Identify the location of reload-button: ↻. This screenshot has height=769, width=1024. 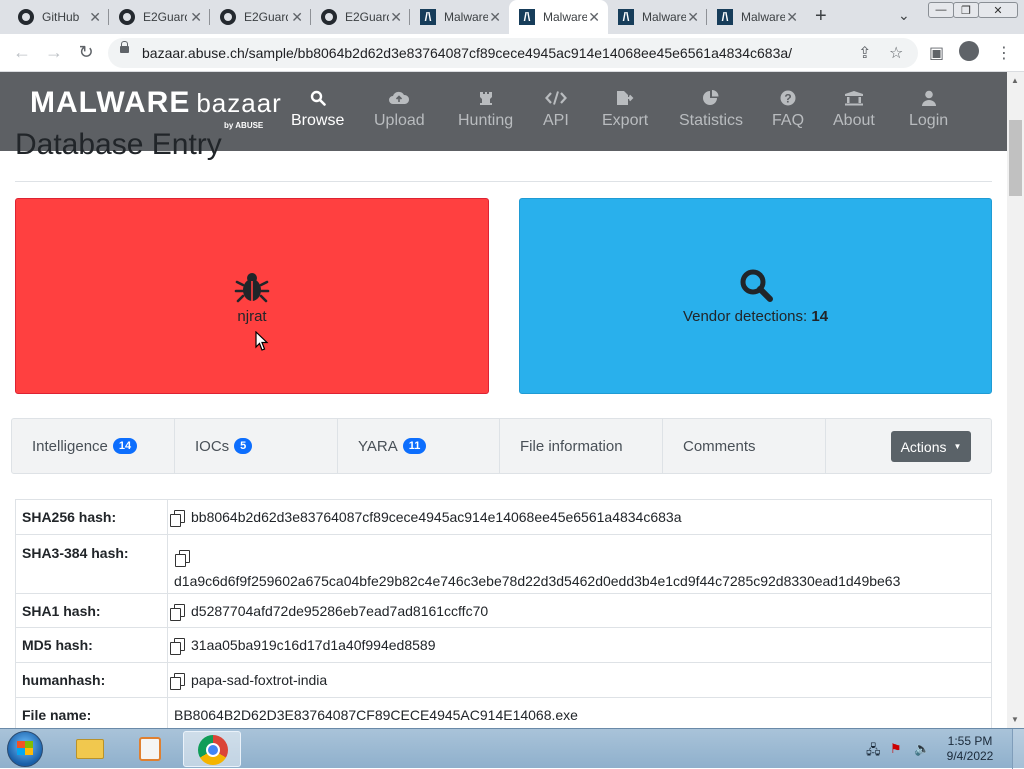
(86, 52).